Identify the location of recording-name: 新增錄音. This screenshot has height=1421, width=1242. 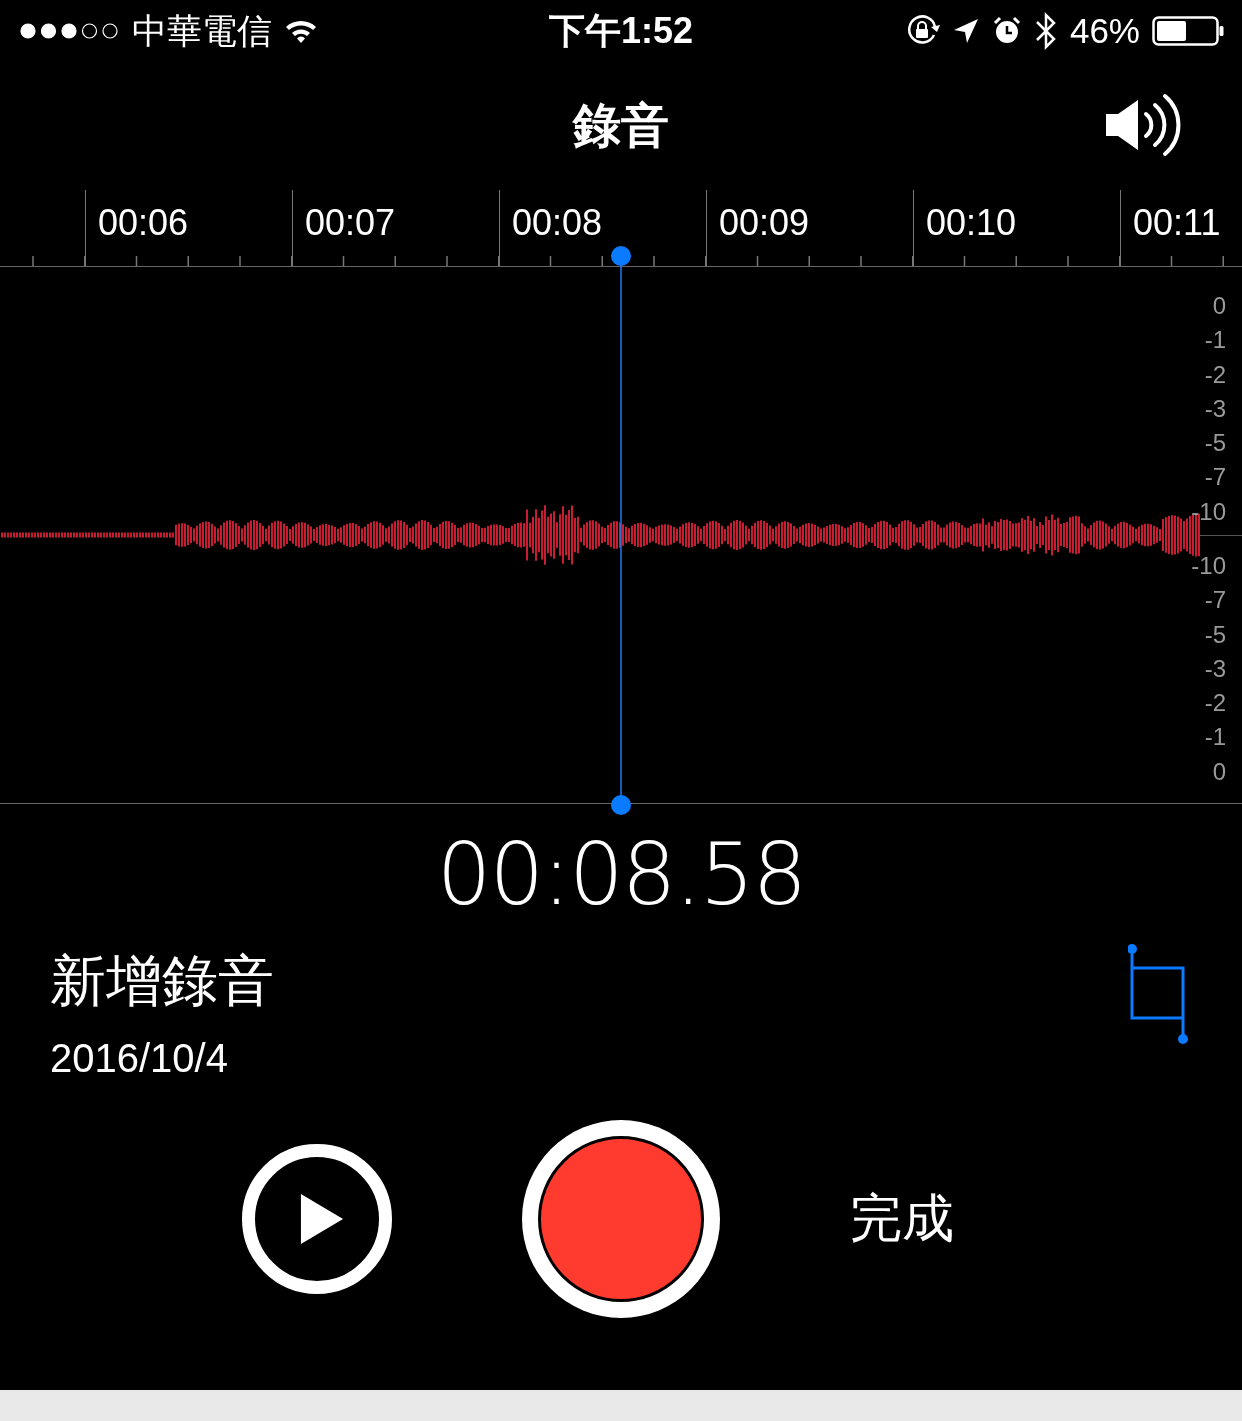
(162, 981).